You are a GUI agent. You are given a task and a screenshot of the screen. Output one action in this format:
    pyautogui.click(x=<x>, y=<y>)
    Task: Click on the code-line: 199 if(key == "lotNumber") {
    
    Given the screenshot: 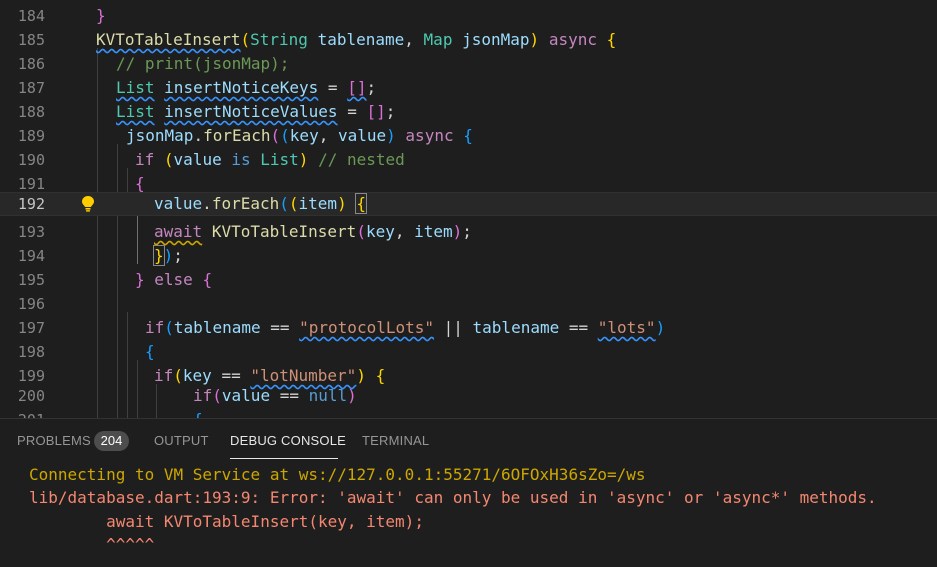 What is the action you would take?
    pyautogui.click(x=468, y=376)
    